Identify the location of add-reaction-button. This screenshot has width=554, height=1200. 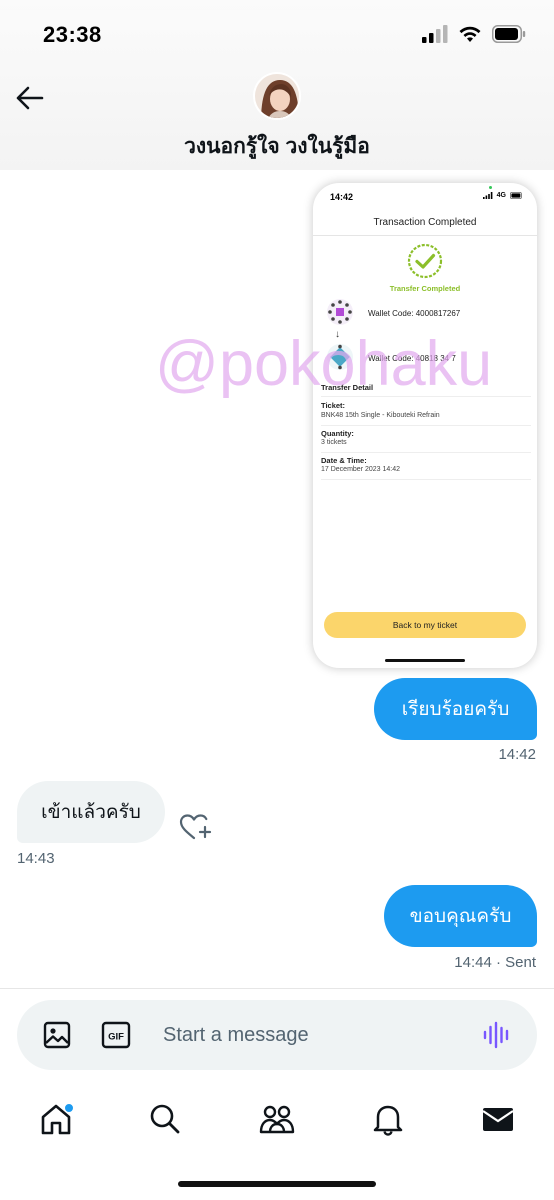
(195, 827).